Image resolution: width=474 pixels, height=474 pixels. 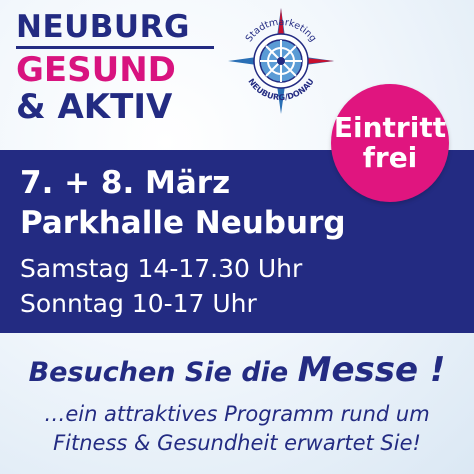 I want to click on badge-line-2: frei, so click(x=390, y=157).